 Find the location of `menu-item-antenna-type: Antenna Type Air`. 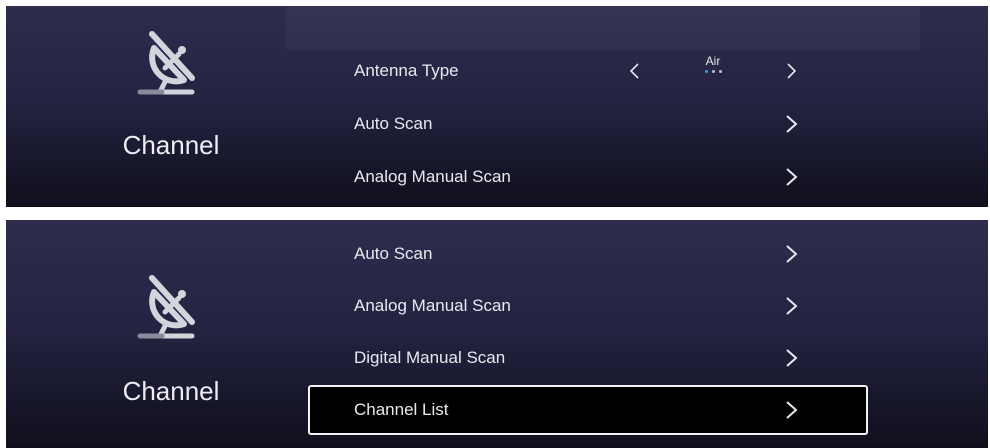

menu-item-antenna-type: Antenna Type Air is located at coordinates (588, 71).